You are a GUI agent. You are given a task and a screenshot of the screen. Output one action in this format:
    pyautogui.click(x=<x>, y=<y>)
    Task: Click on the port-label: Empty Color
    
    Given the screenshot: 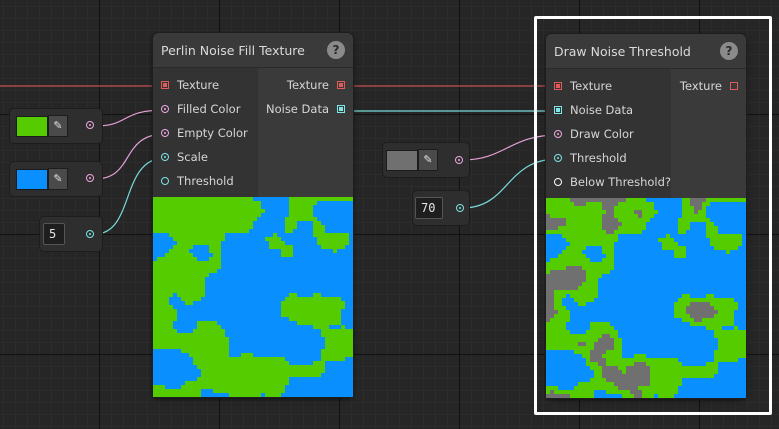 What is the action you would take?
    pyautogui.click(x=212, y=133)
    